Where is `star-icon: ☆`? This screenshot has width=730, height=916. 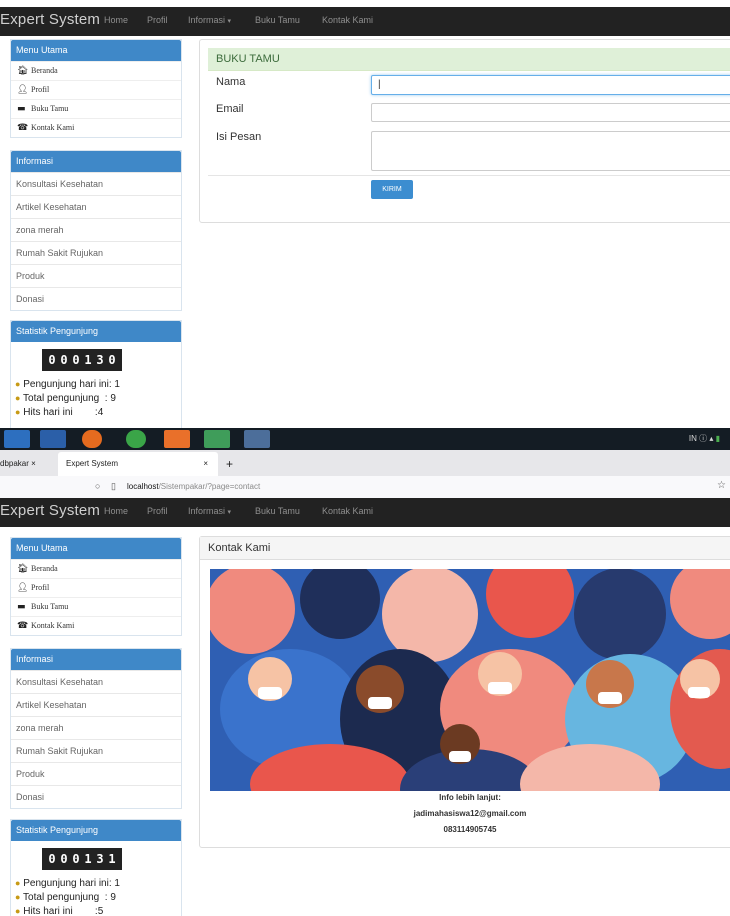
star-icon: ☆ is located at coordinates (721, 485).